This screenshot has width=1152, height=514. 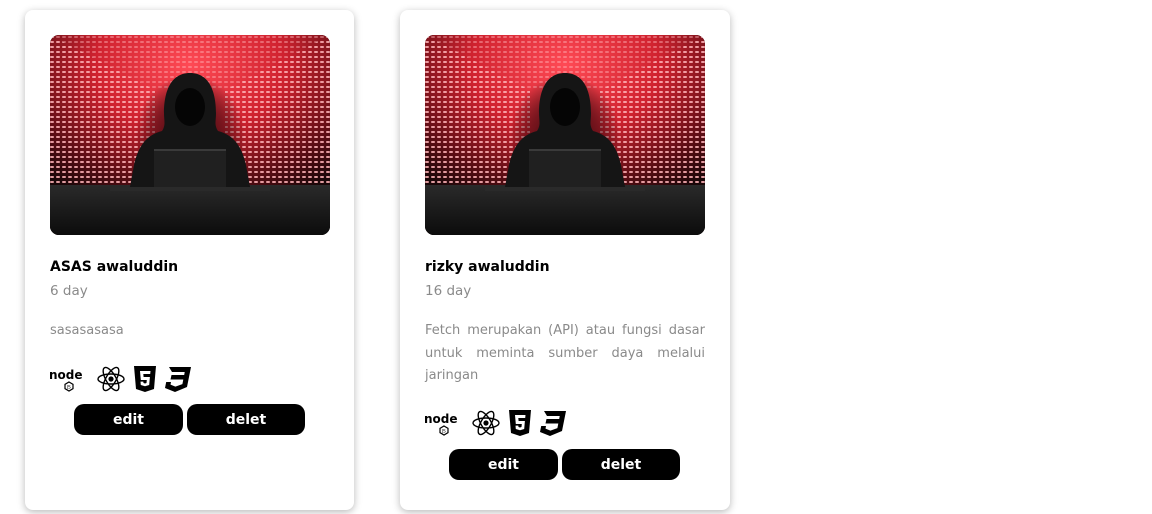 What do you see at coordinates (69, 291) in the screenshot?
I see `card-date: 6 day` at bounding box center [69, 291].